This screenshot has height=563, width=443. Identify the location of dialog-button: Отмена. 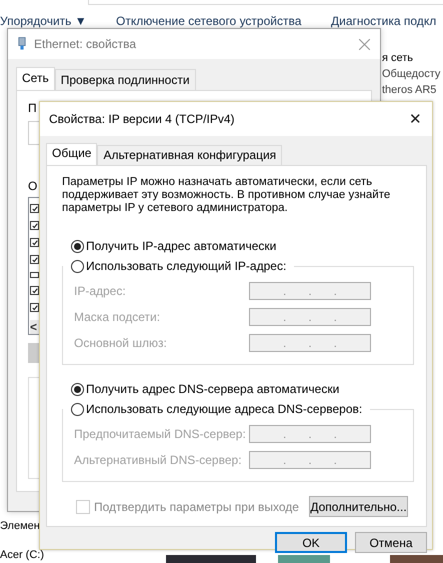
(391, 542).